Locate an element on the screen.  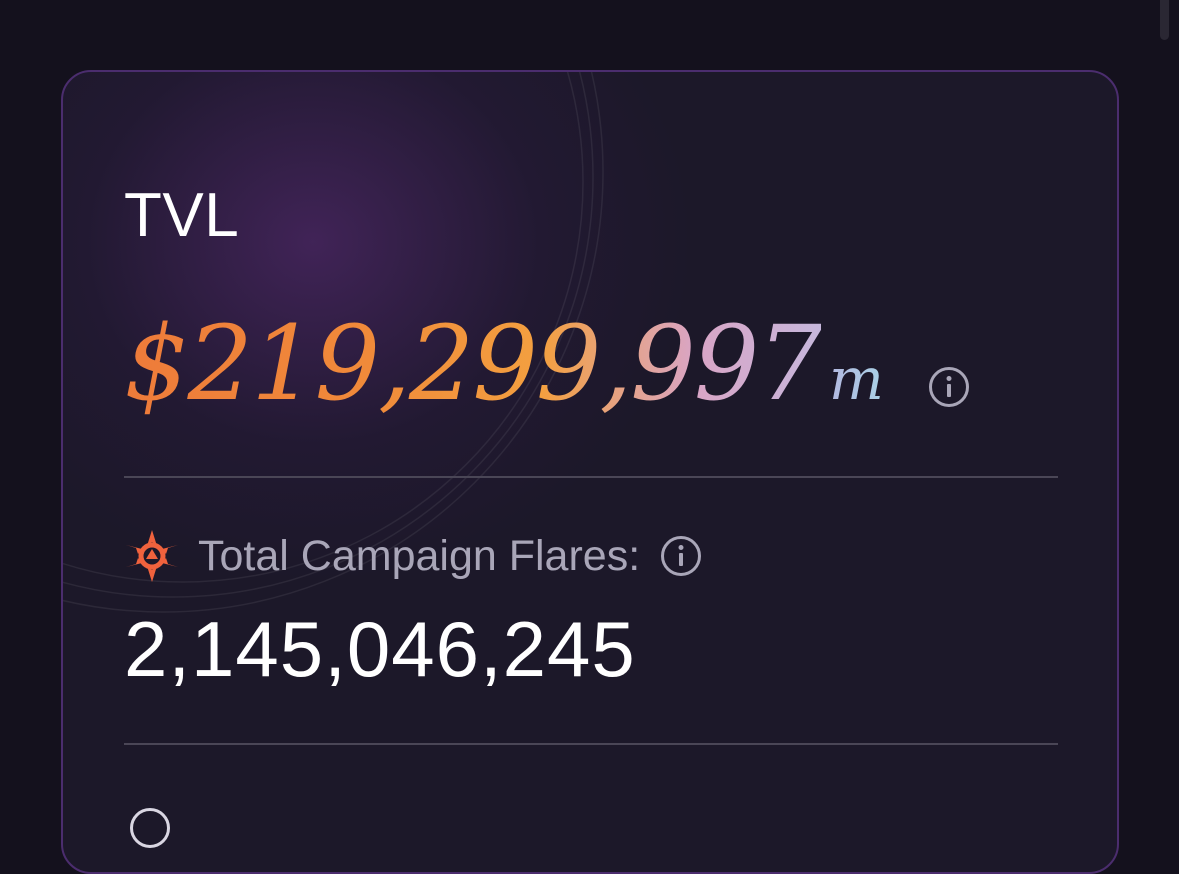
scrollbar-thumb is located at coordinates (1164, 20).